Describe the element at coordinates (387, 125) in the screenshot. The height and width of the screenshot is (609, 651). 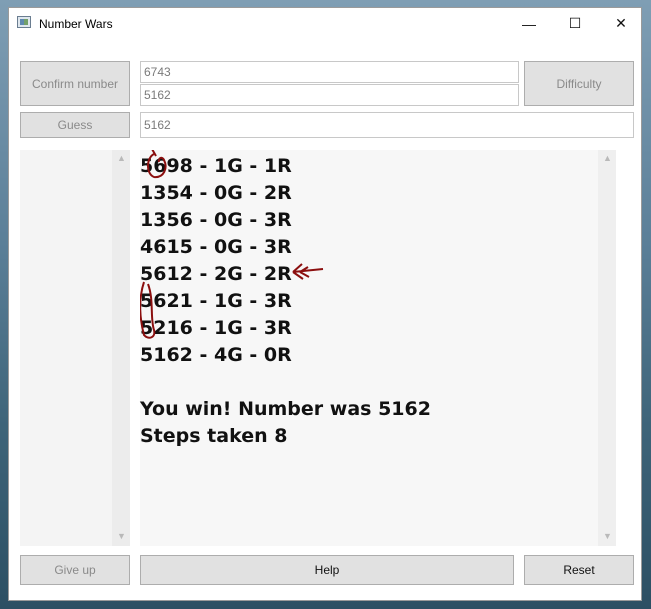
I see `guess-input: 5162` at that location.